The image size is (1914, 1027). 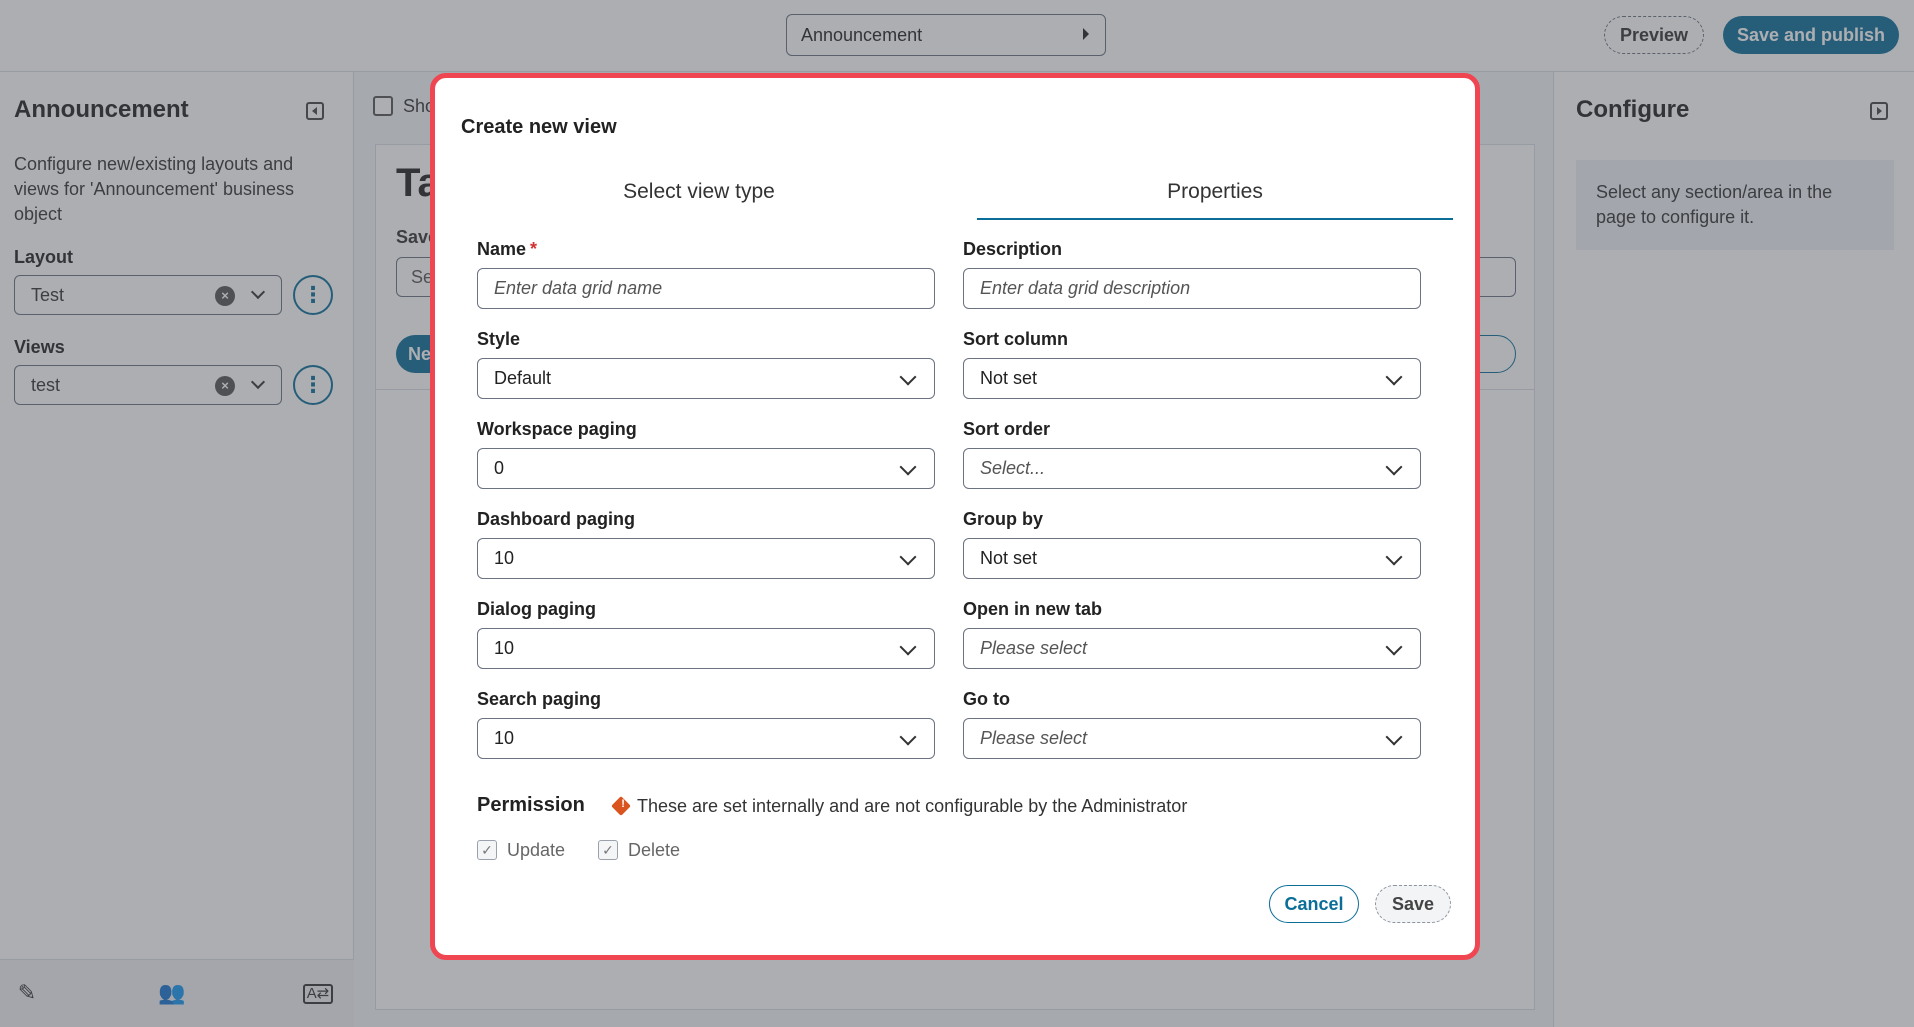 What do you see at coordinates (504, 648) in the screenshot?
I see `dialog-paging-select-value: 10` at bounding box center [504, 648].